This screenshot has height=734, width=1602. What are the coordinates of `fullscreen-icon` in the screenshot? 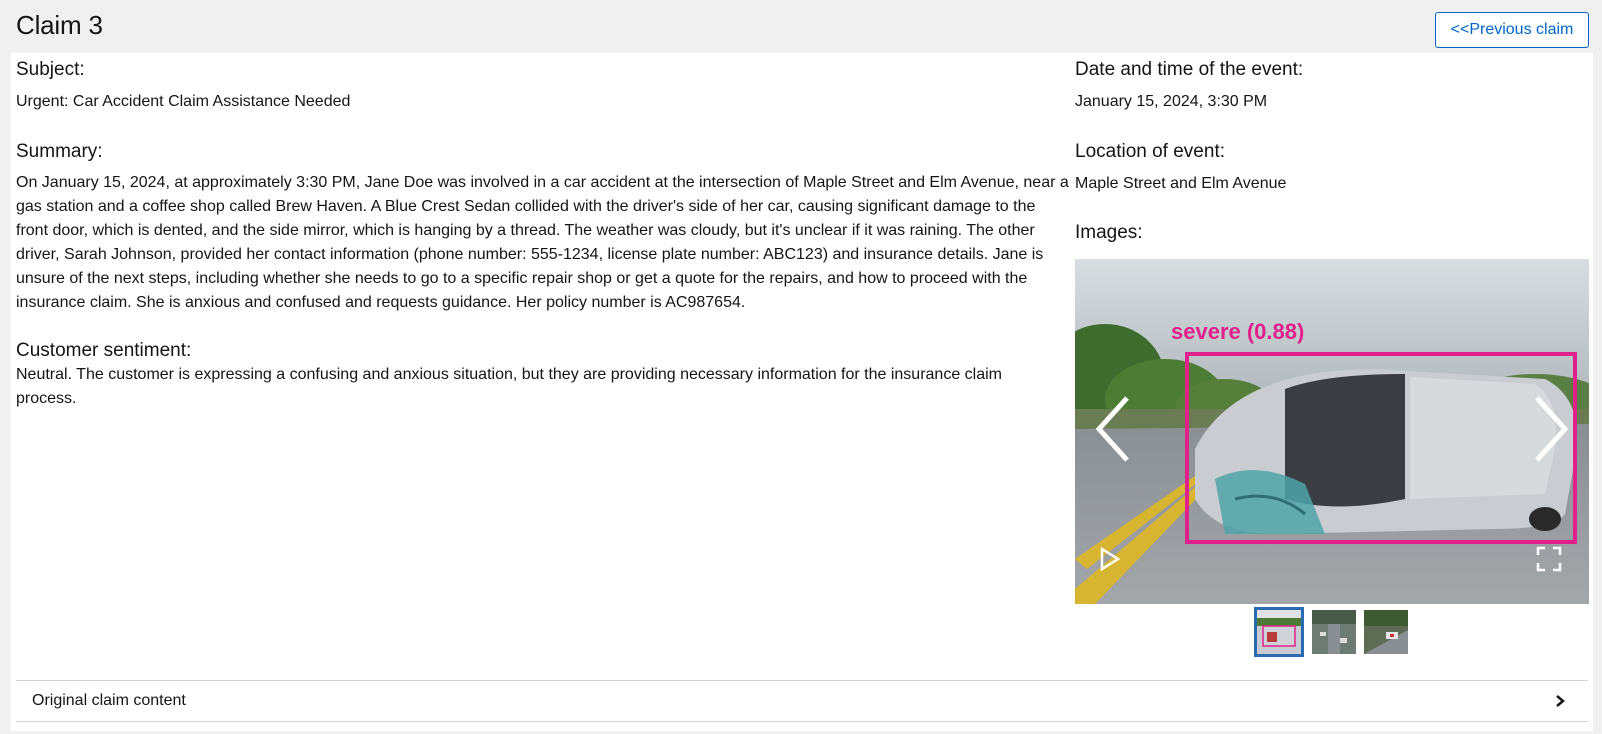 It's located at (1549, 559).